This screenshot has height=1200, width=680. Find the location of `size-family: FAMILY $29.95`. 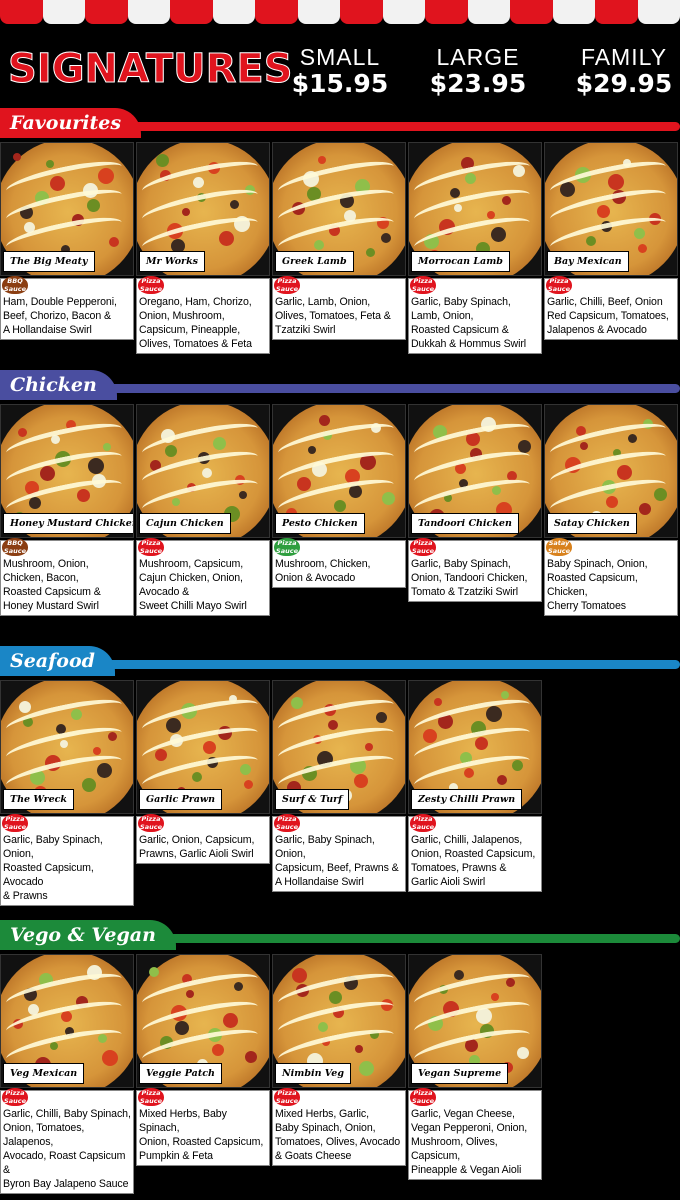

size-family: FAMILY $29.95 is located at coordinates (624, 71).